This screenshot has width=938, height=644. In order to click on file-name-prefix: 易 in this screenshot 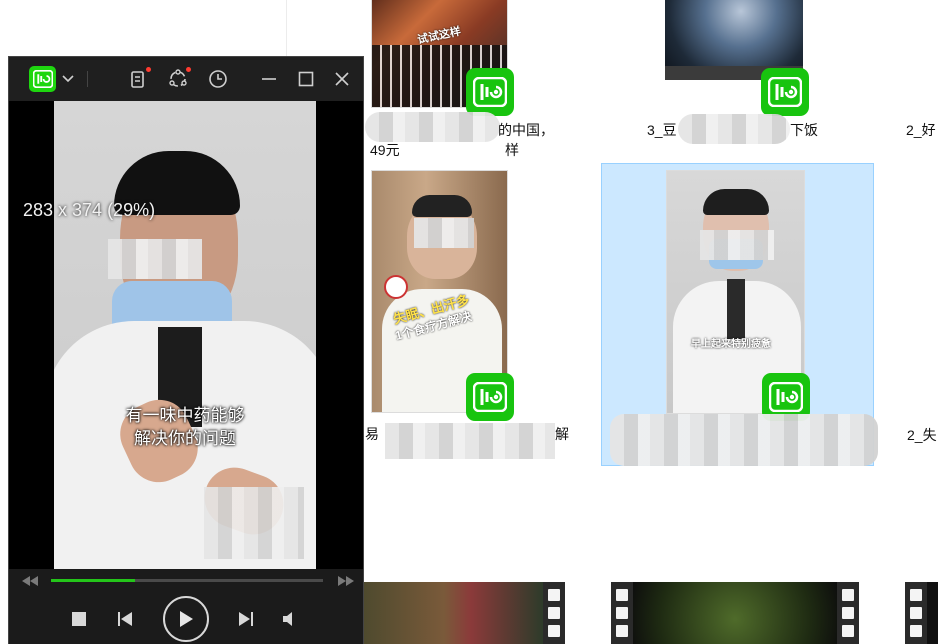, I will do `click(372, 434)`.